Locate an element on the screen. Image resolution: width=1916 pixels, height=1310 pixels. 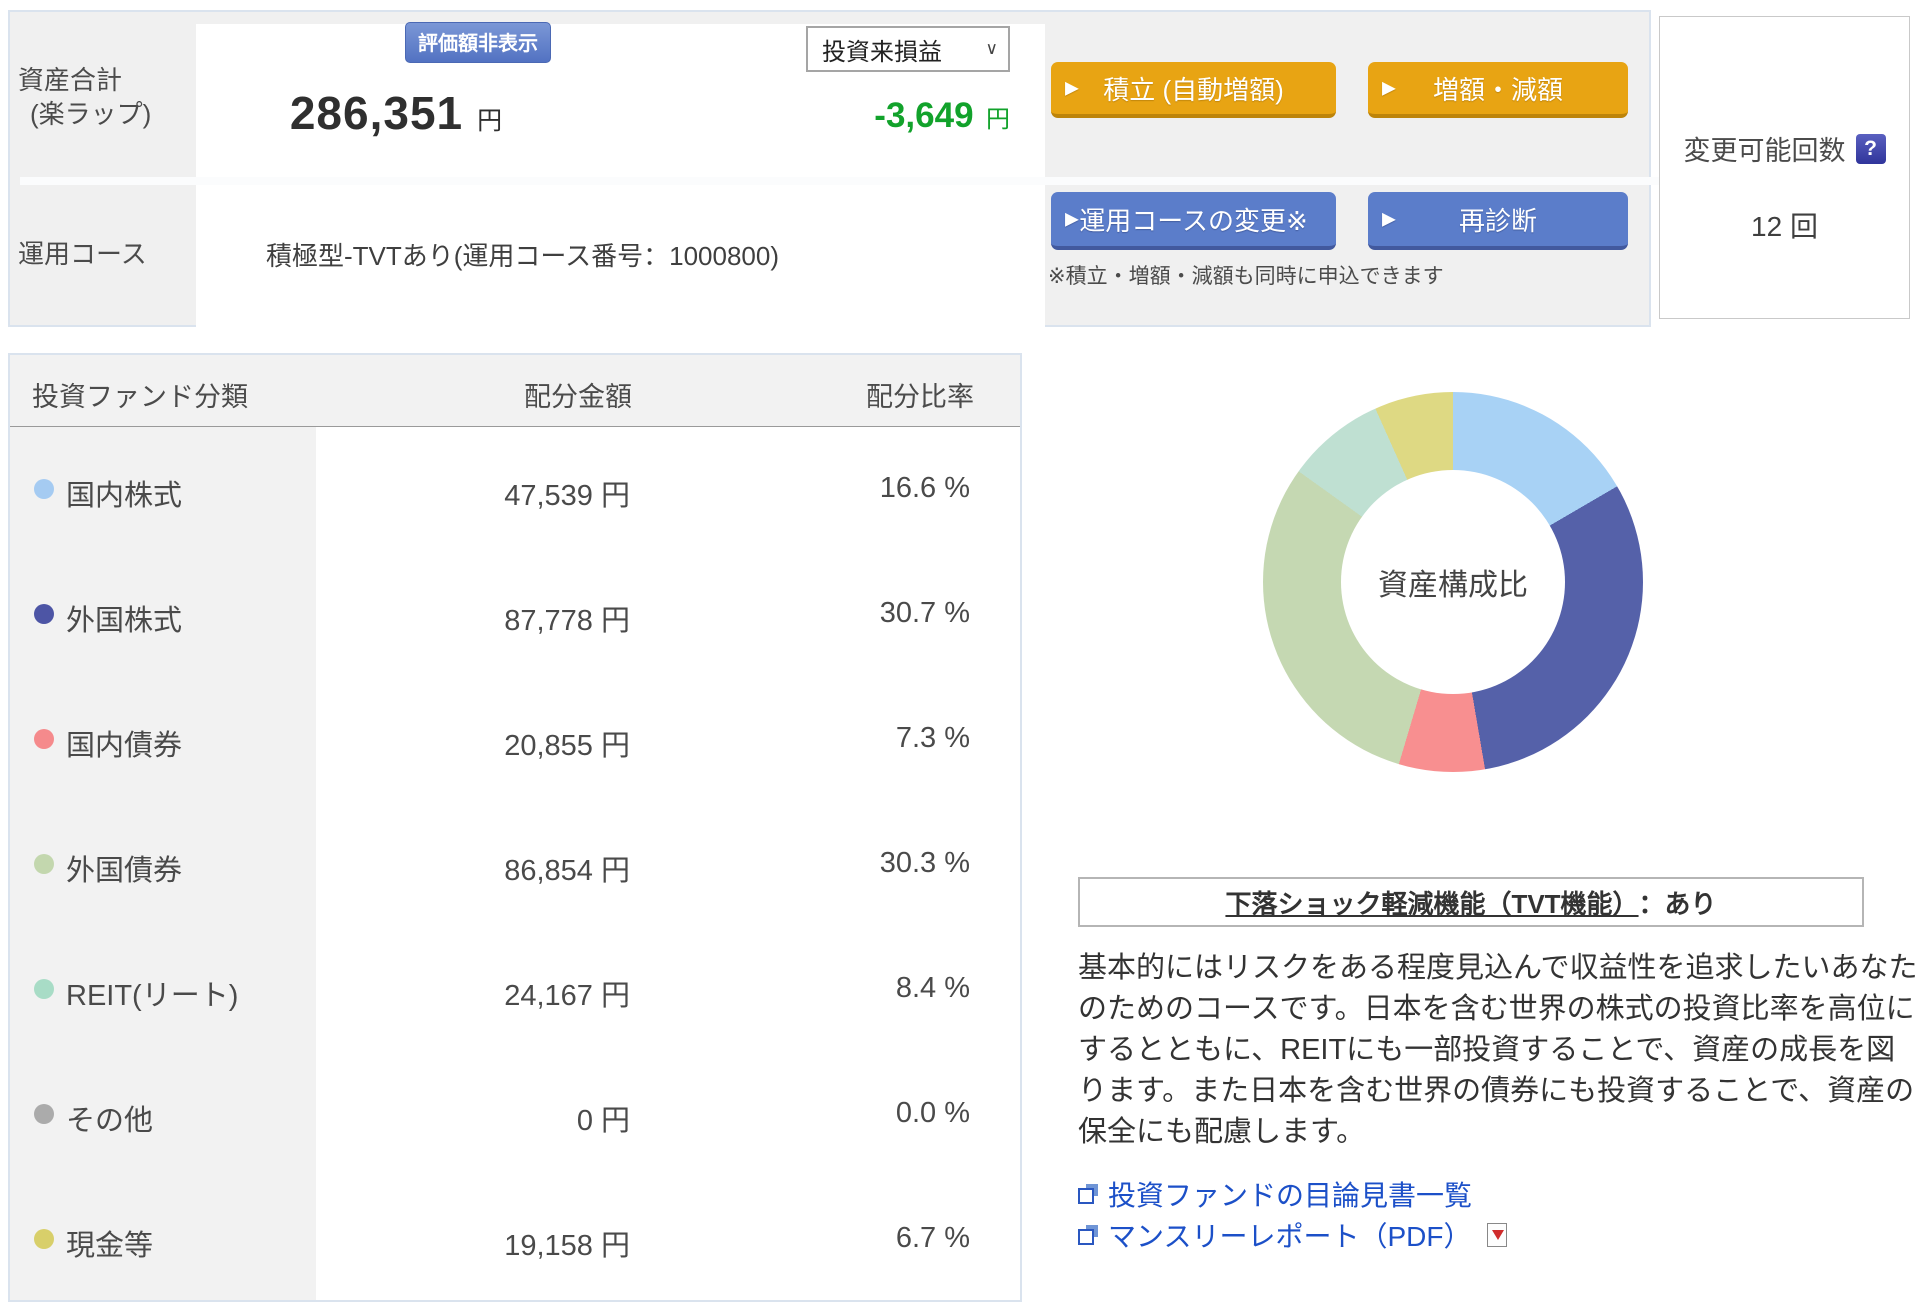
rediagnosis-button-label: 再診断 is located at coordinates (1497, 220).